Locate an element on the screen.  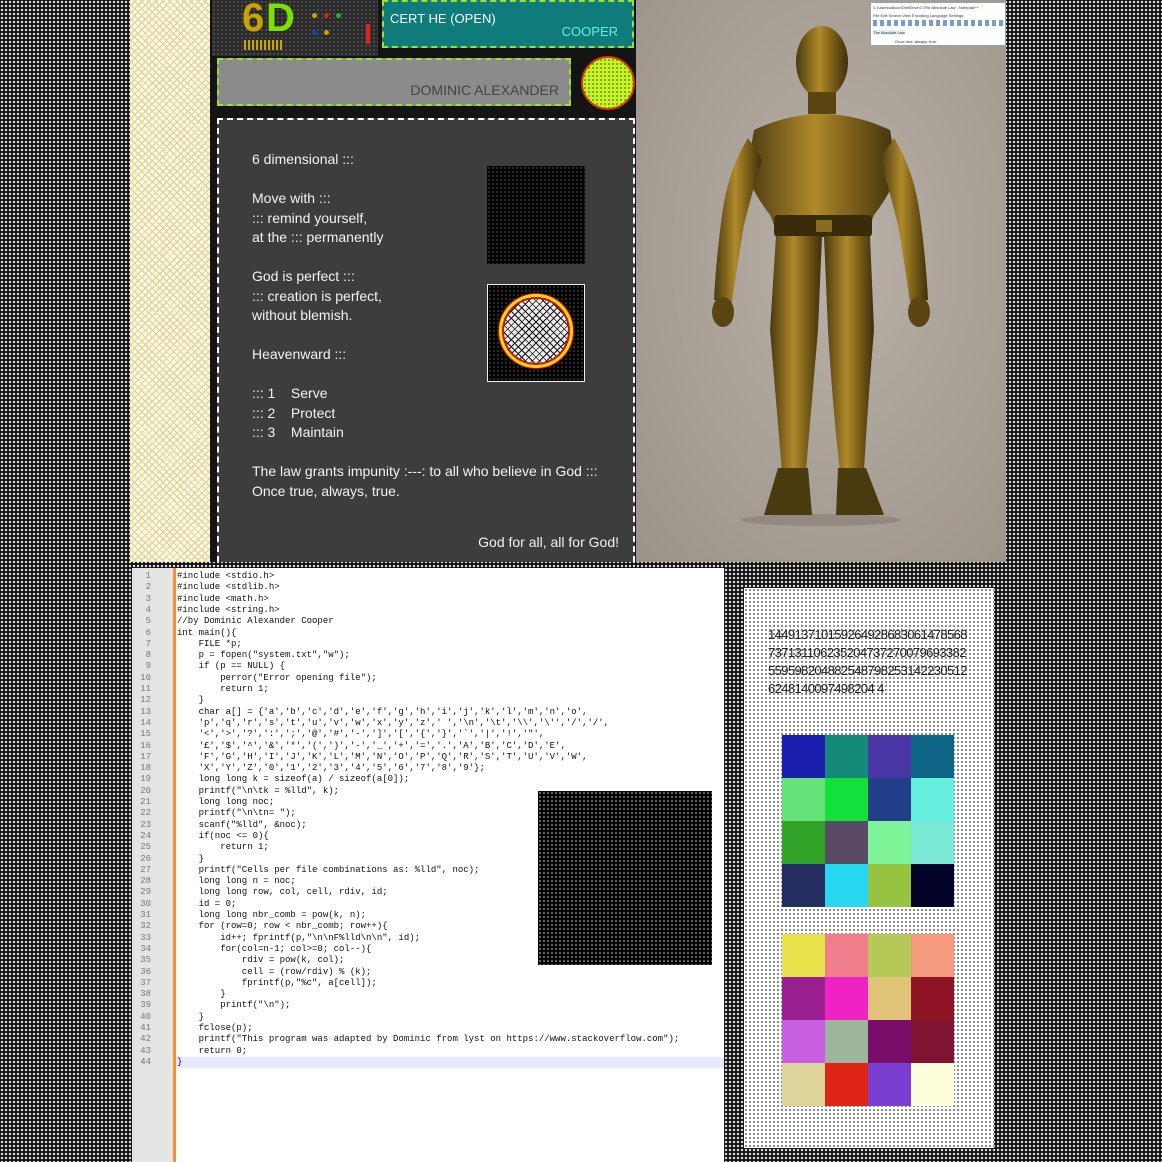
cert-header: CERT HE (OPEN) COOPER is located at coordinates (508, 24).